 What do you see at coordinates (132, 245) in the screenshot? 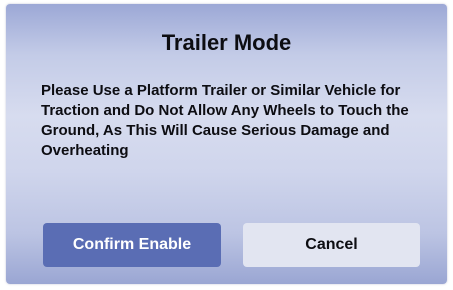
I see `confirm-enable-button: Confirm Enable` at bounding box center [132, 245].